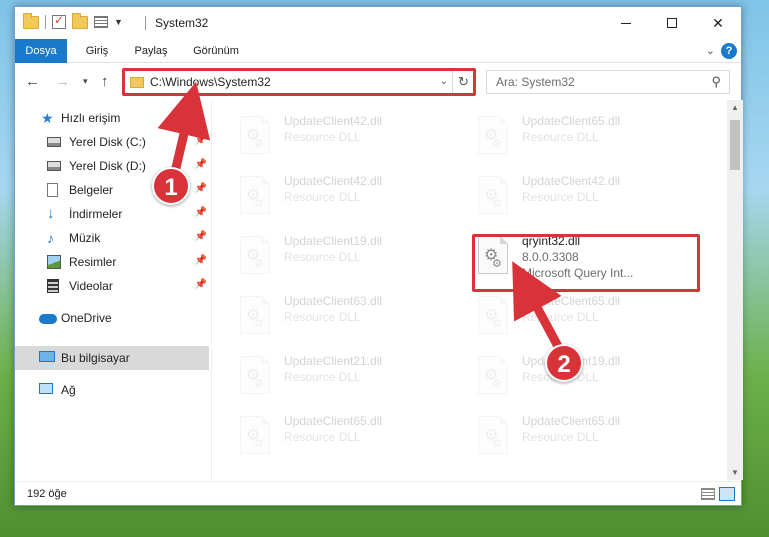 The height and width of the screenshot is (537, 769). I want to click on sidebar-item-label: Videolar, so click(91, 286).